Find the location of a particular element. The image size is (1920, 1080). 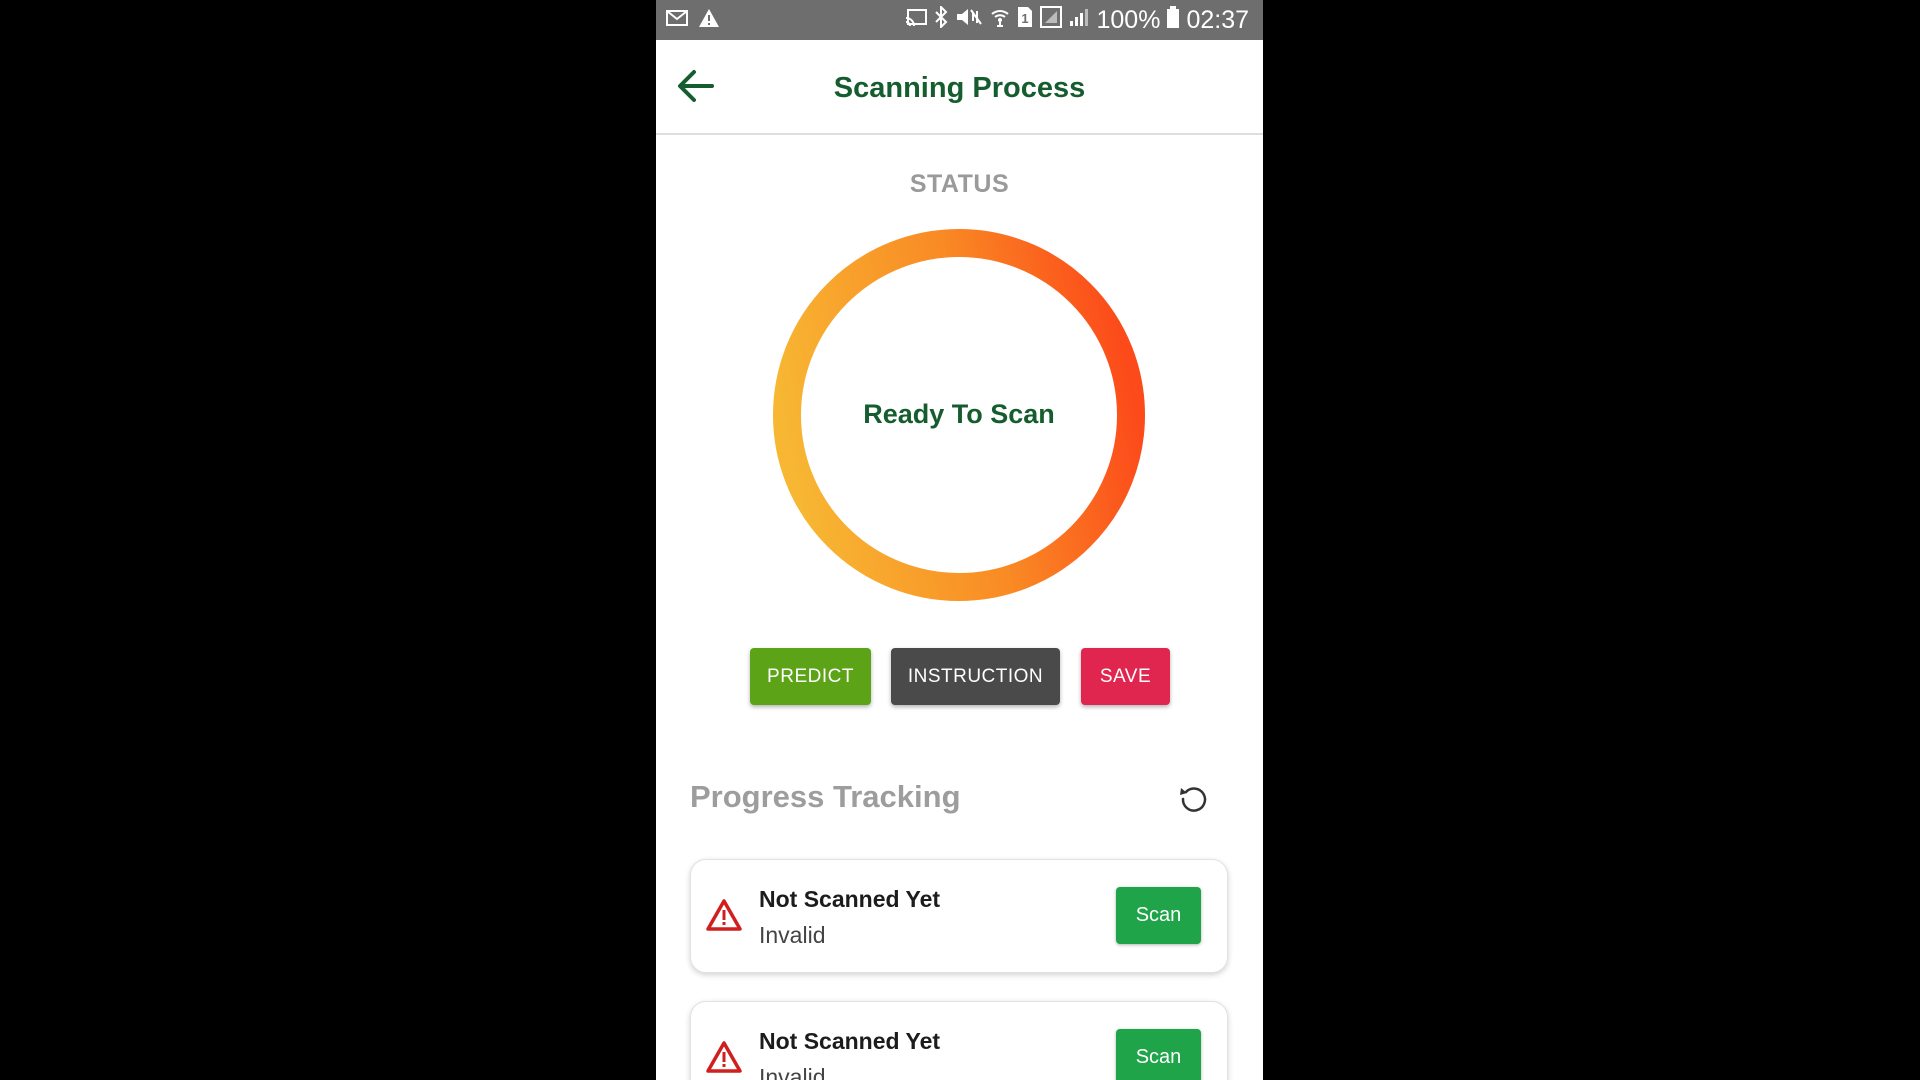

signal-box-icon is located at coordinates (1051, 20).